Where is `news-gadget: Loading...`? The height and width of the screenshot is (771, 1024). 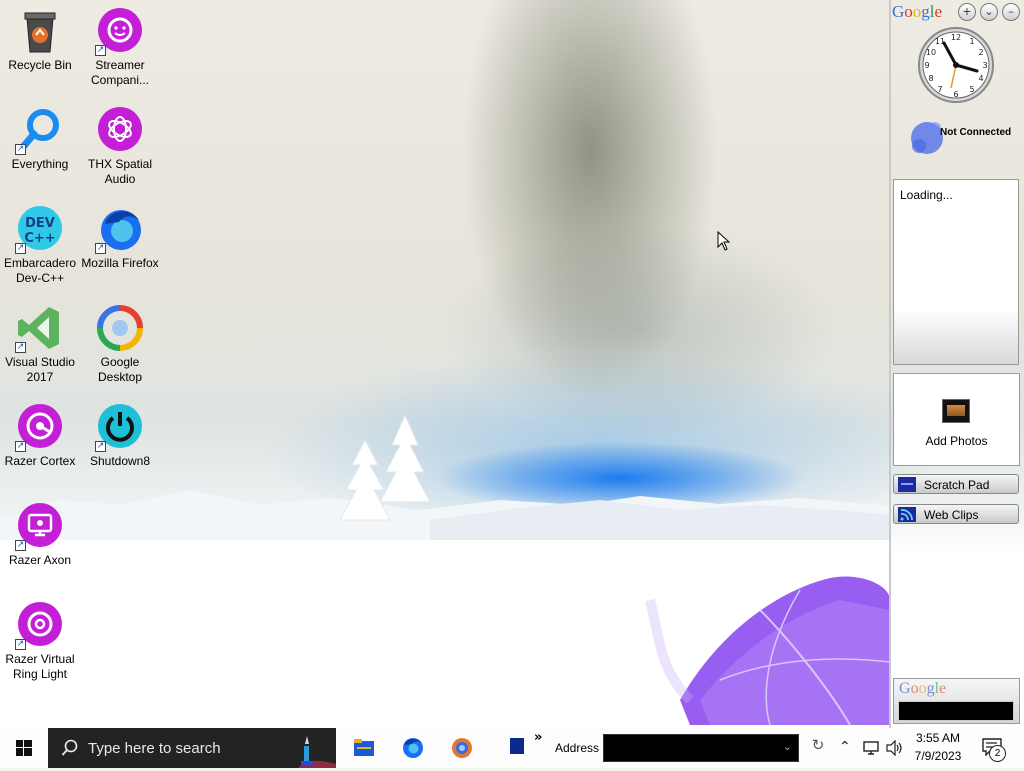
news-gadget: Loading... is located at coordinates (956, 272).